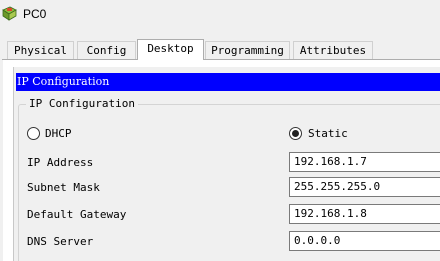 This screenshot has width=440, height=261. What do you see at coordinates (364, 241) in the screenshot?
I see `dns-server-input: 0.0.0.0` at bounding box center [364, 241].